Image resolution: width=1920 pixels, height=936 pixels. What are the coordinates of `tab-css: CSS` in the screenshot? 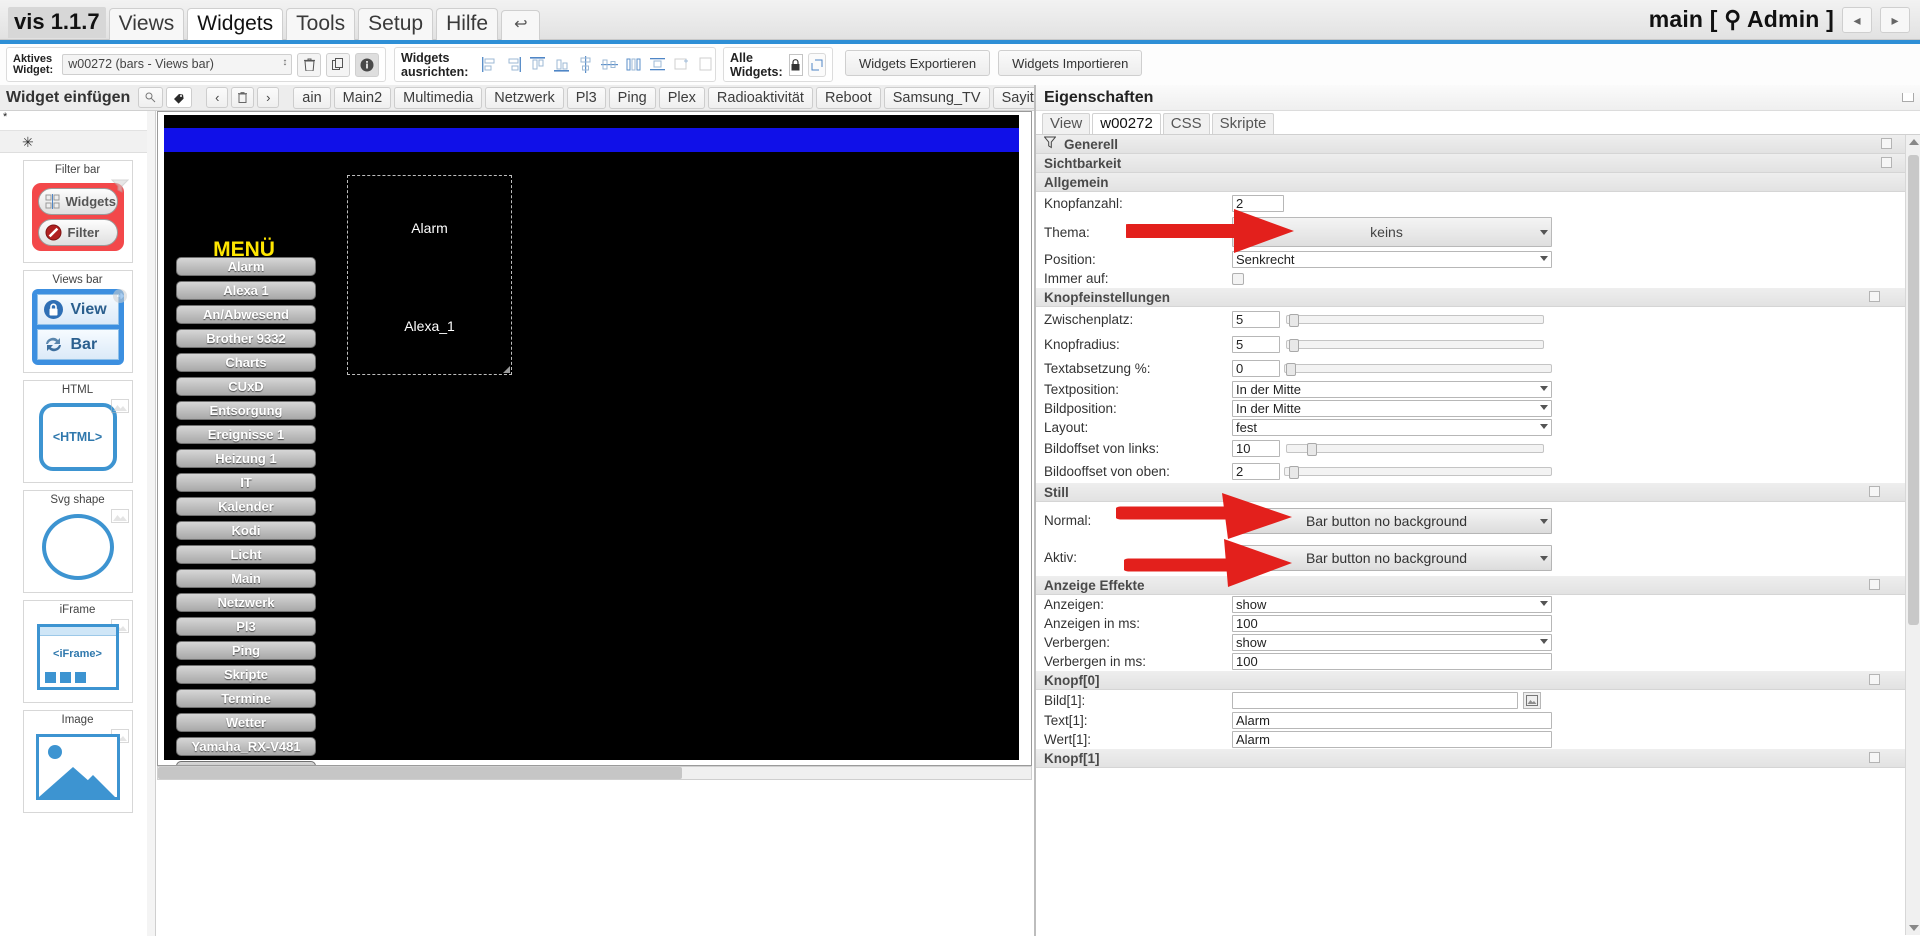 It's located at (1186, 123).